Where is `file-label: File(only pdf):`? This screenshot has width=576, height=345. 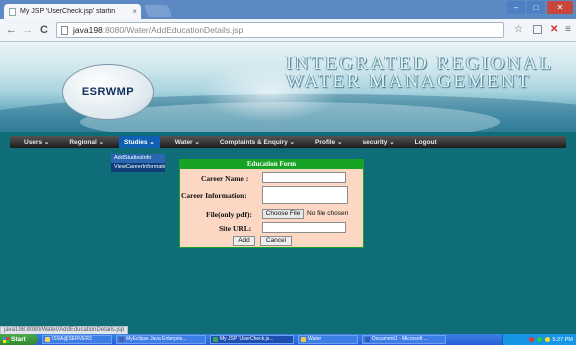
file-label: File(only pdf): is located at coordinates (229, 214).